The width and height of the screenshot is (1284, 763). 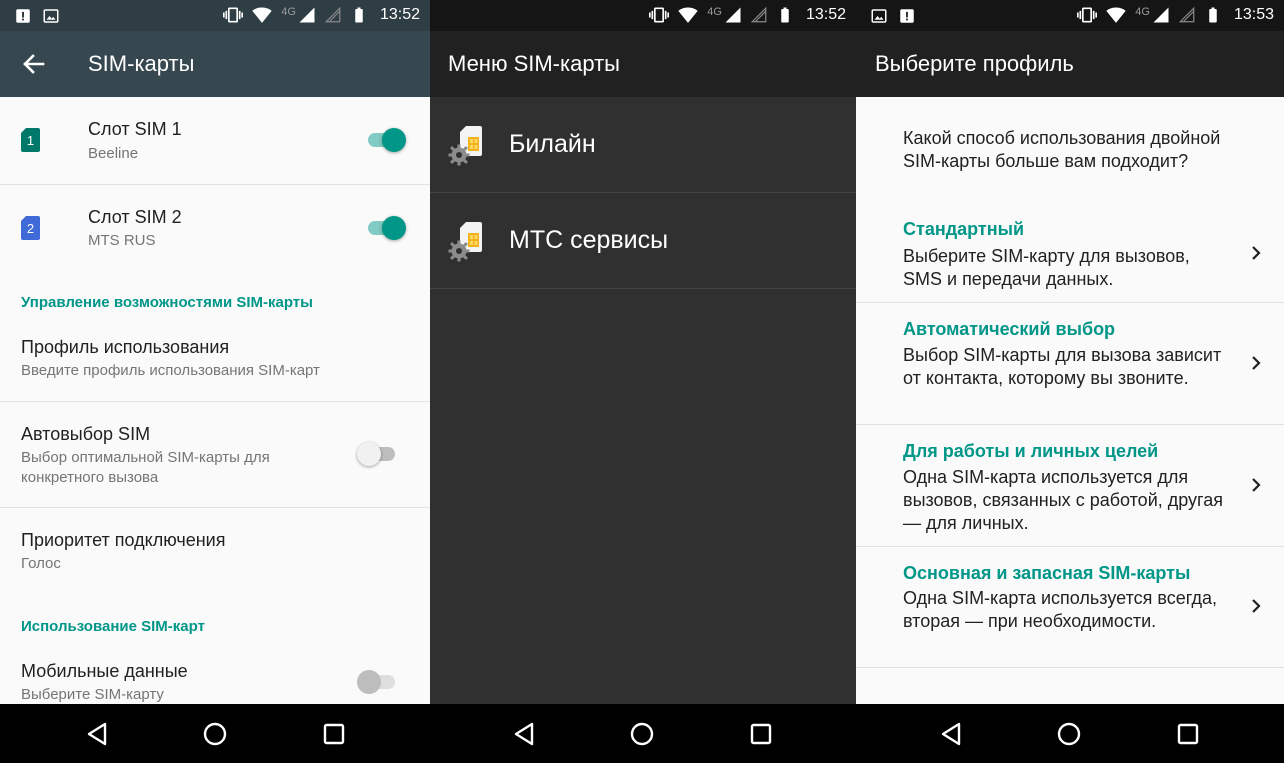 I want to click on page-title: Выберите профиль, so click(x=974, y=63).